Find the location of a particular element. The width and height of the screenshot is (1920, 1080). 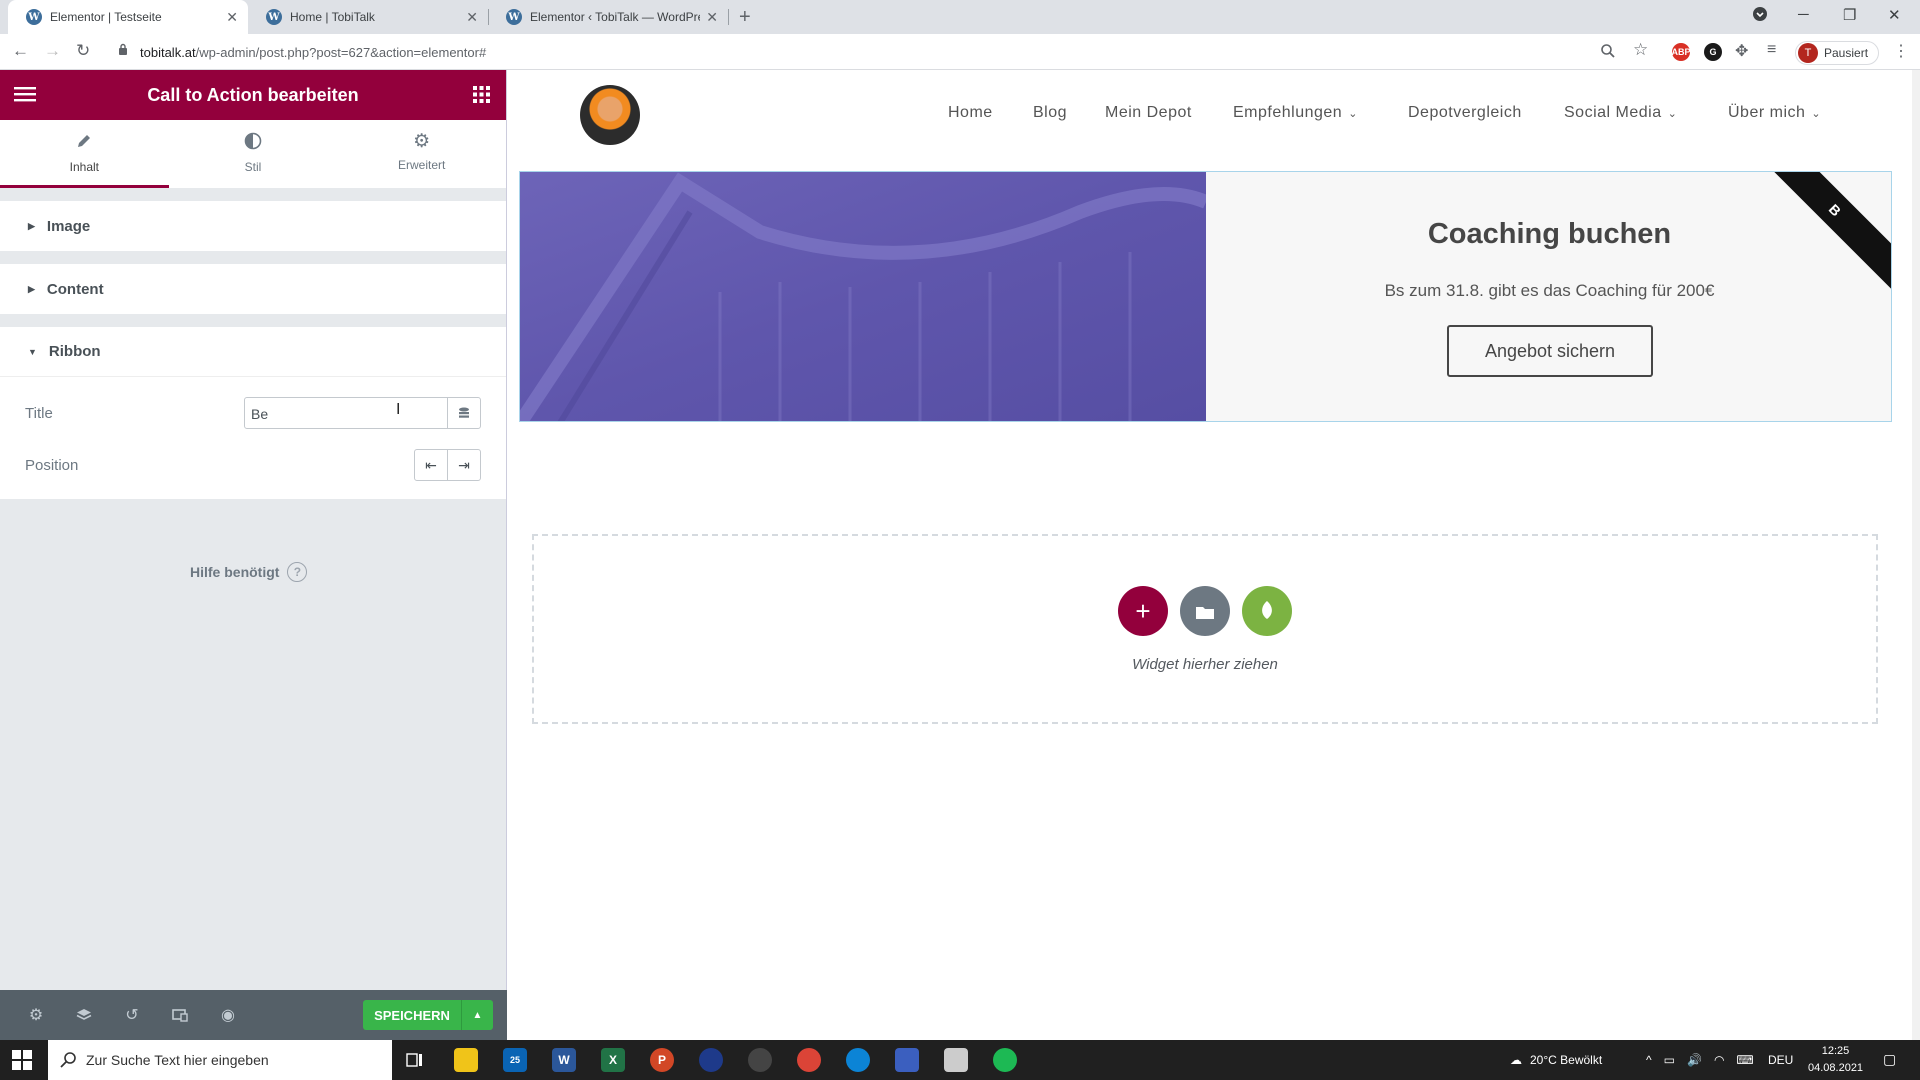

clock: 12:25 04.08.2021 is located at coordinates (1835, 1060).